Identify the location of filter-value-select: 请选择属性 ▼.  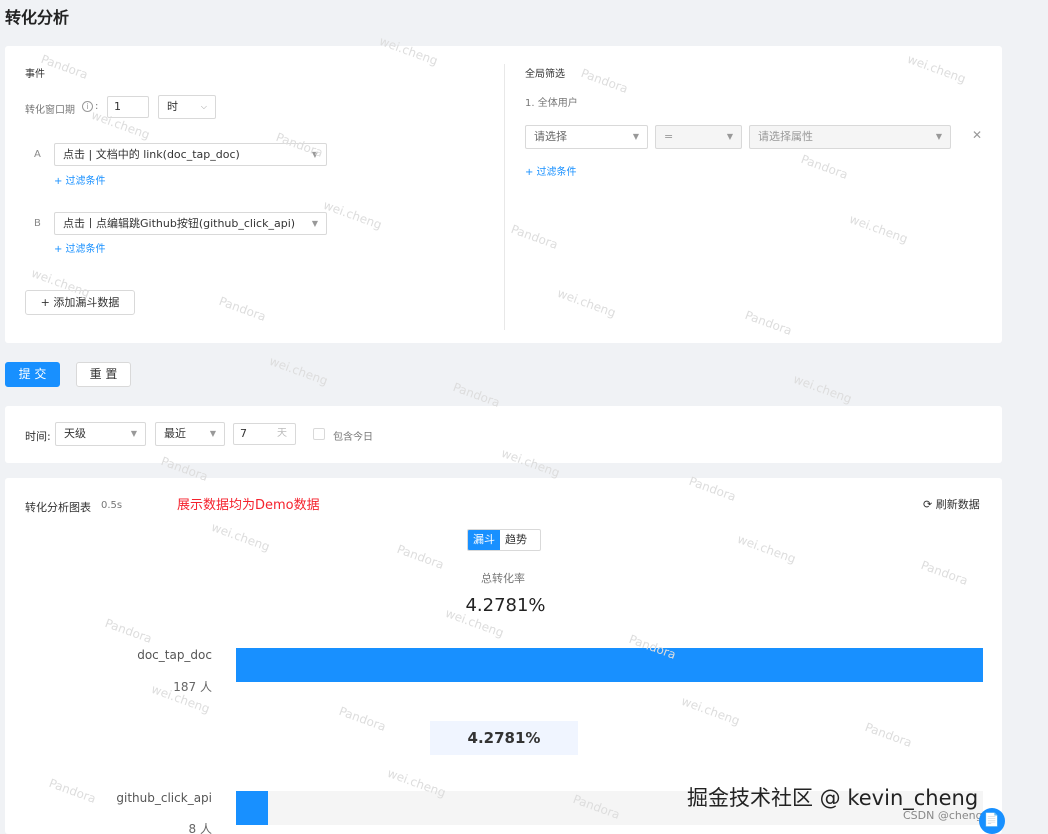
(850, 137).